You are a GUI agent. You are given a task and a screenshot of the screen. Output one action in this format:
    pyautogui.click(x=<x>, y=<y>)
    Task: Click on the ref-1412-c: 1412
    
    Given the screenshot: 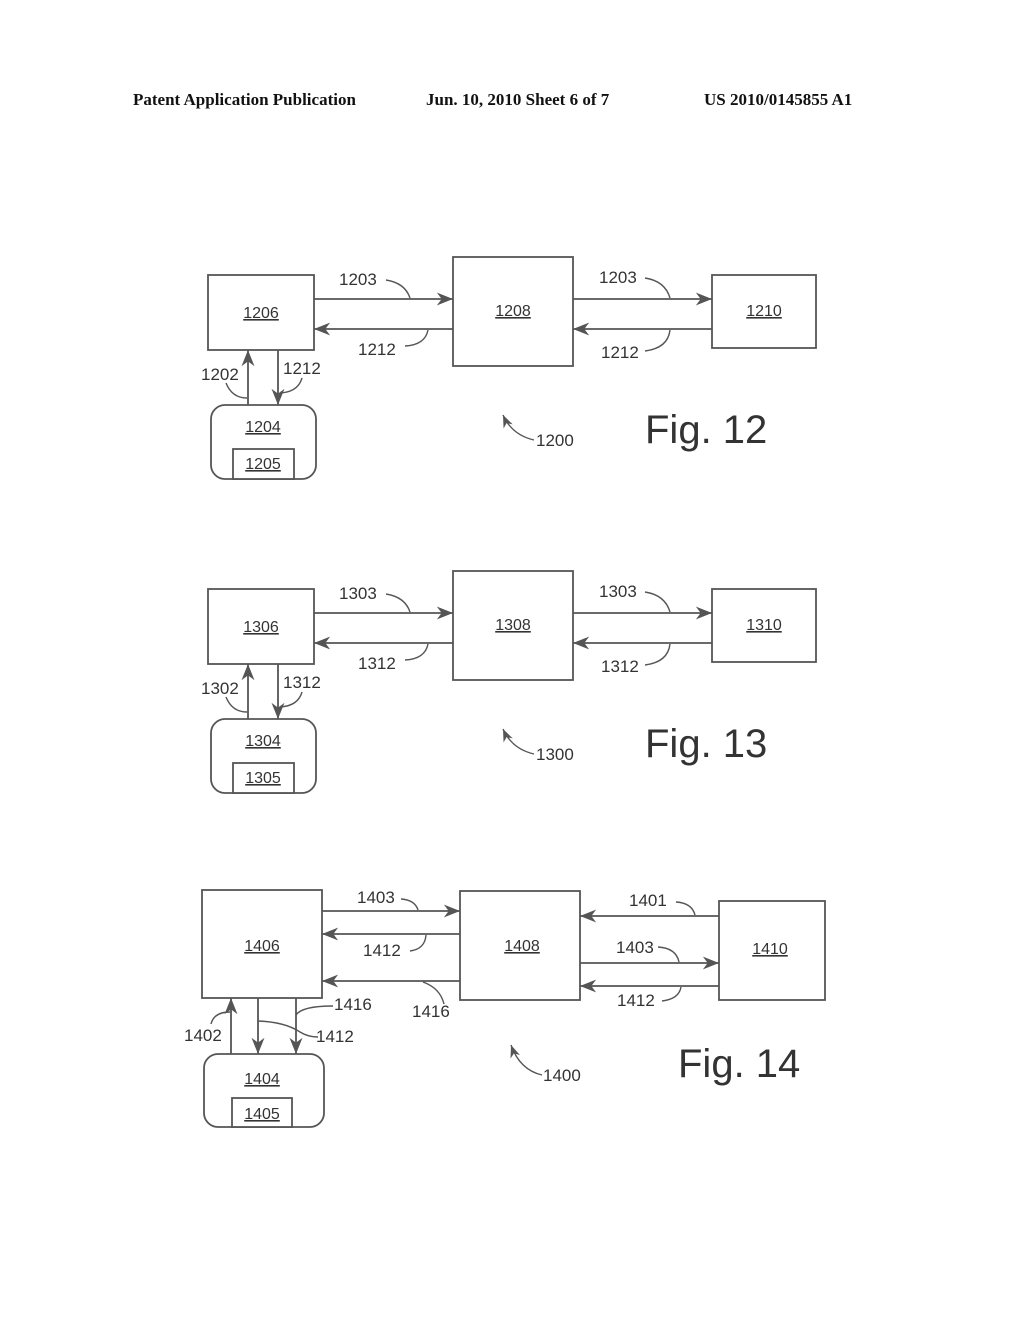 What is the action you would take?
    pyautogui.click(x=335, y=1036)
    